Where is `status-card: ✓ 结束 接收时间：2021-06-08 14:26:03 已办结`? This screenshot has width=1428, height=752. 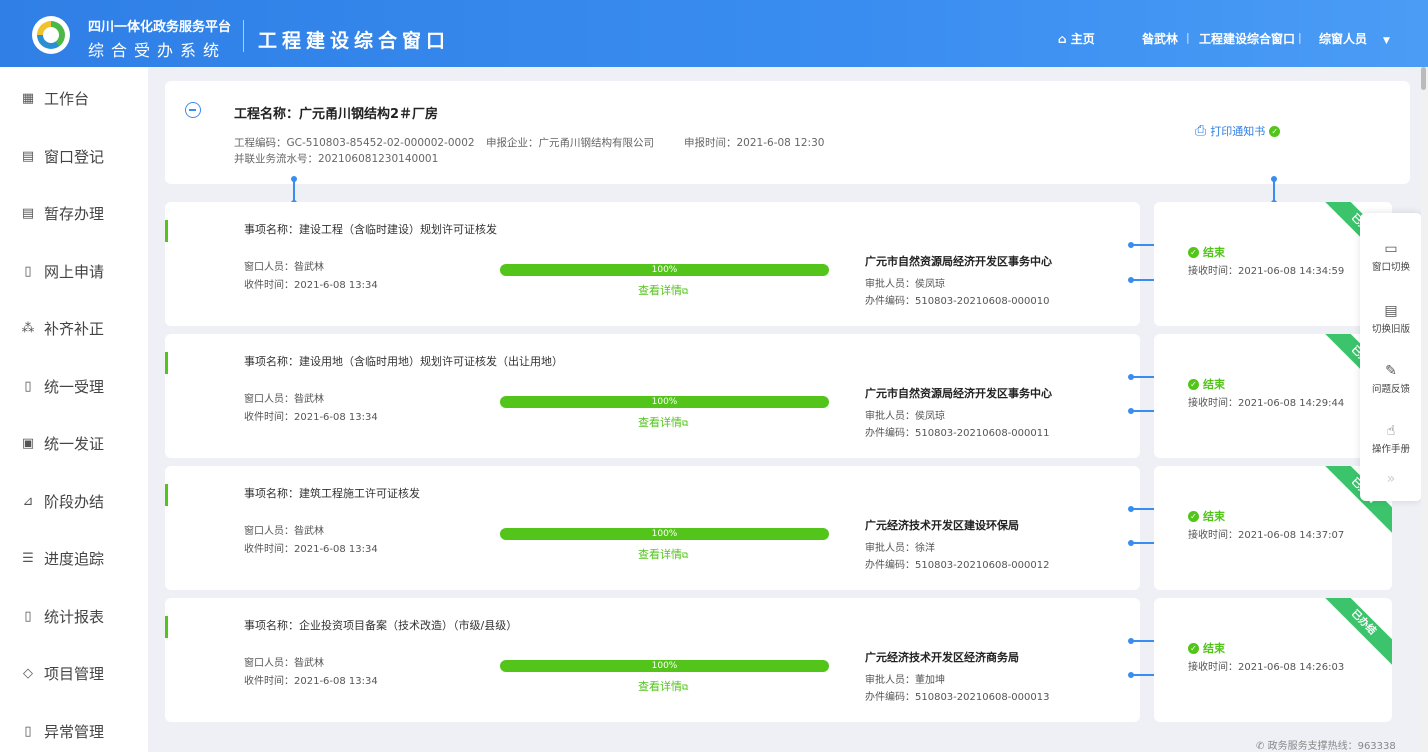 status-card: ✓ 结束 接收时间：2021-06-08 14:26:03 已办结 is located at coordinates (1273, 660).